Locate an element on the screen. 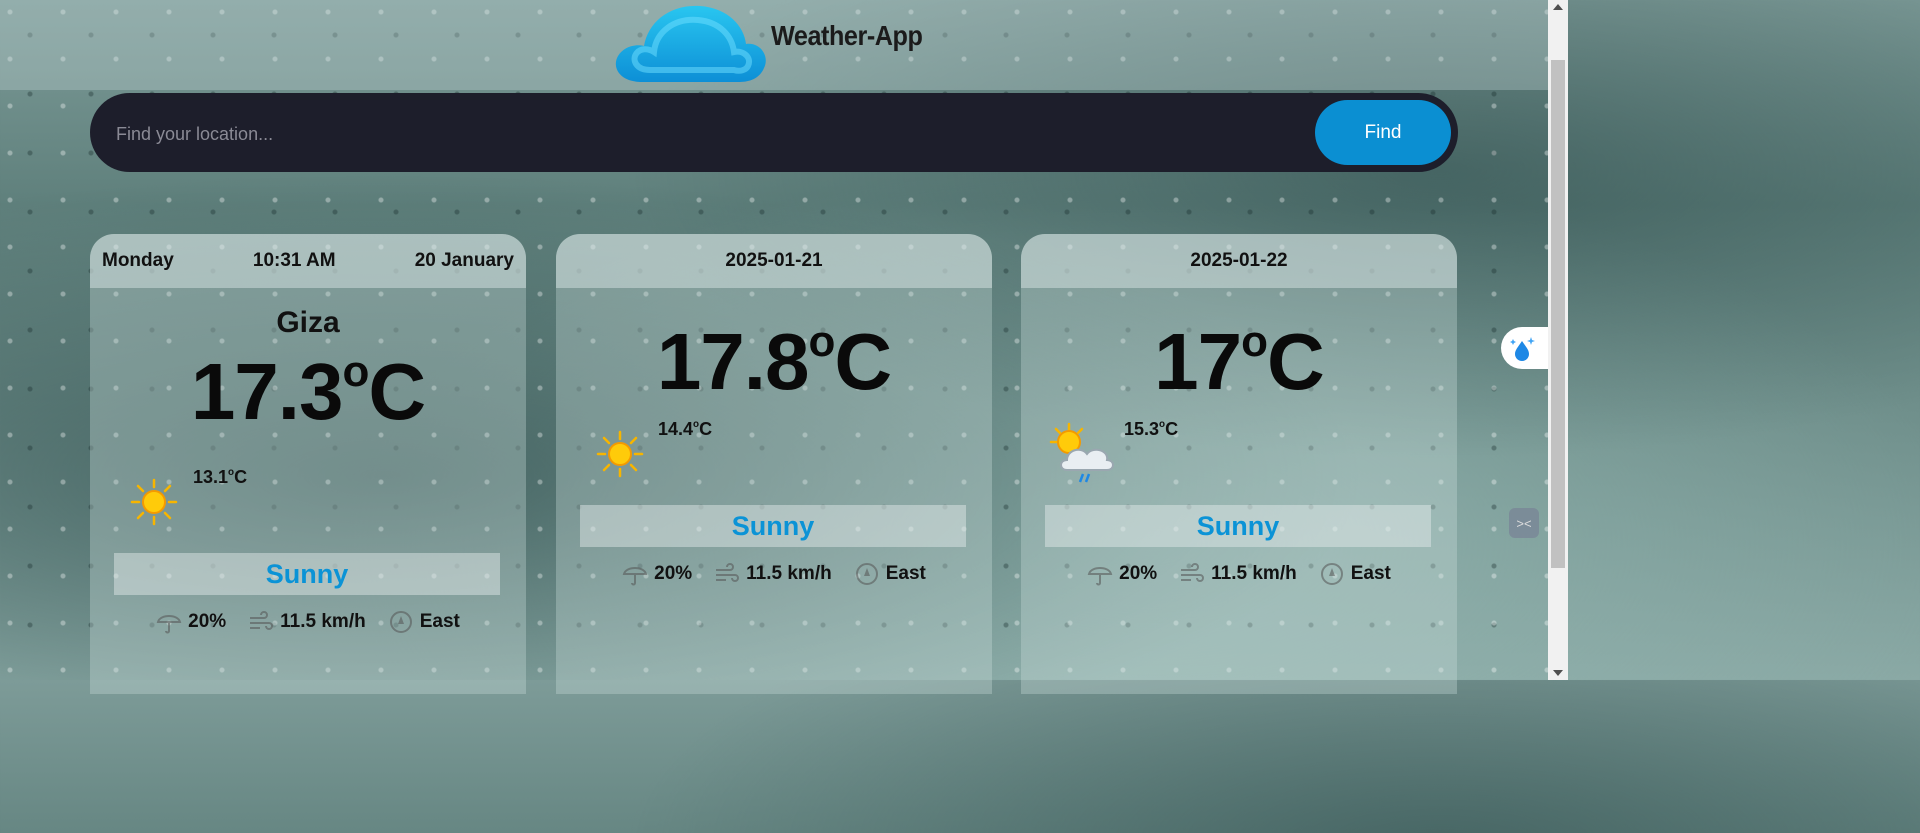 The width and height of the screenshot is (1920, 833). app-title: Weather-App is located at coordinates (847, 35).